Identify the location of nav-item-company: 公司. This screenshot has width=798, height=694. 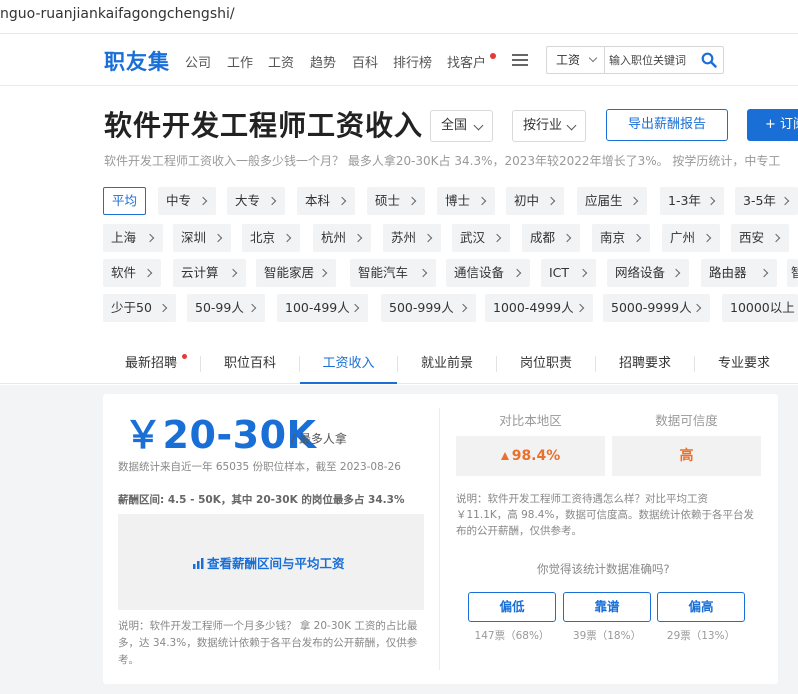
(198, 61).